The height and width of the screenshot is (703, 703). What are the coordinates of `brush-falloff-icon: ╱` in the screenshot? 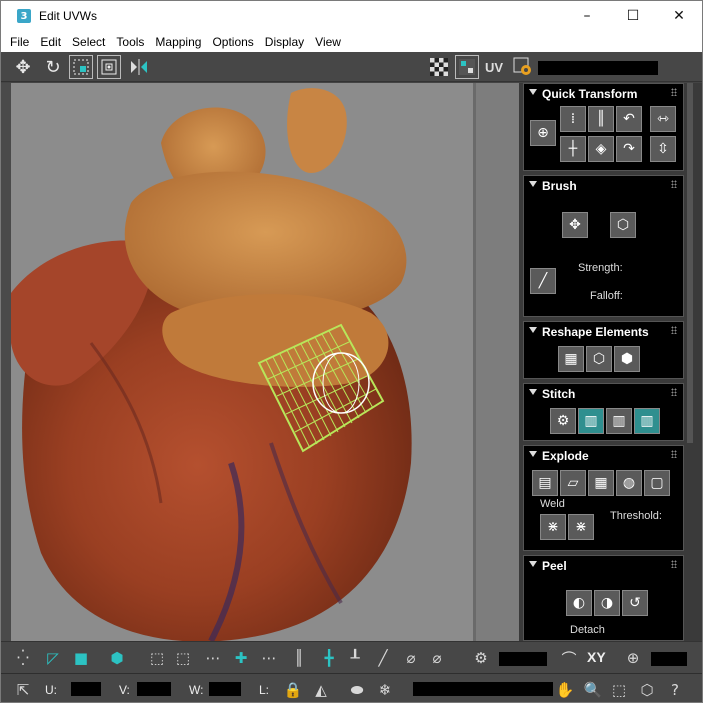 It's located at (543, 281).